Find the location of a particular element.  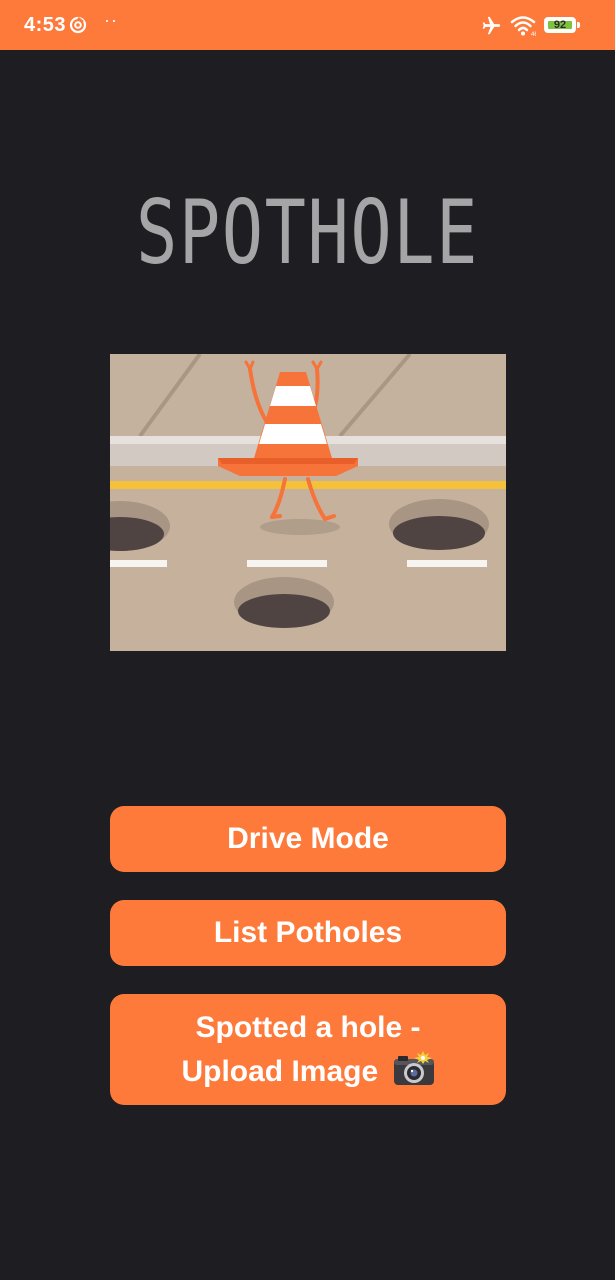

status-bar: 4:53 ·· 46 92 is located at coordinates (307, 25).